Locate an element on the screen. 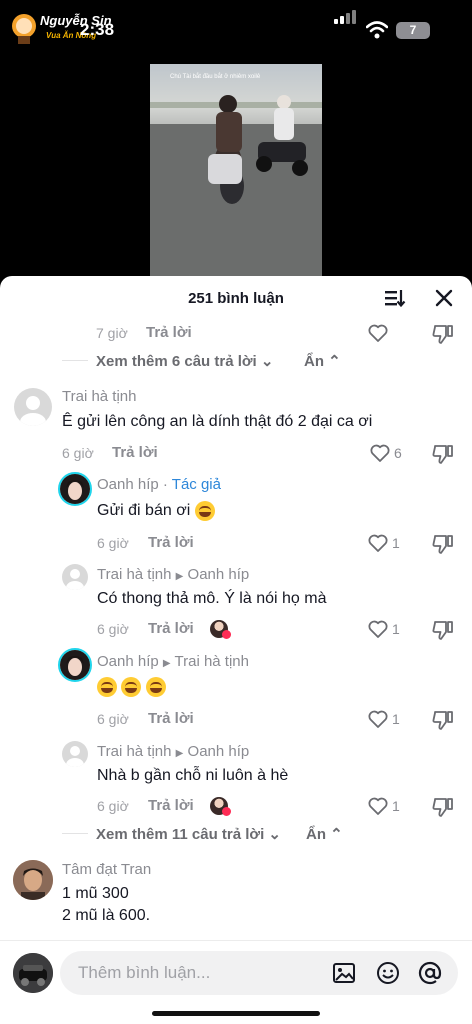 This screenshot has width=472, height=1024. comment-author: Tâm đạt Tran is located at coordinates (106, 869).